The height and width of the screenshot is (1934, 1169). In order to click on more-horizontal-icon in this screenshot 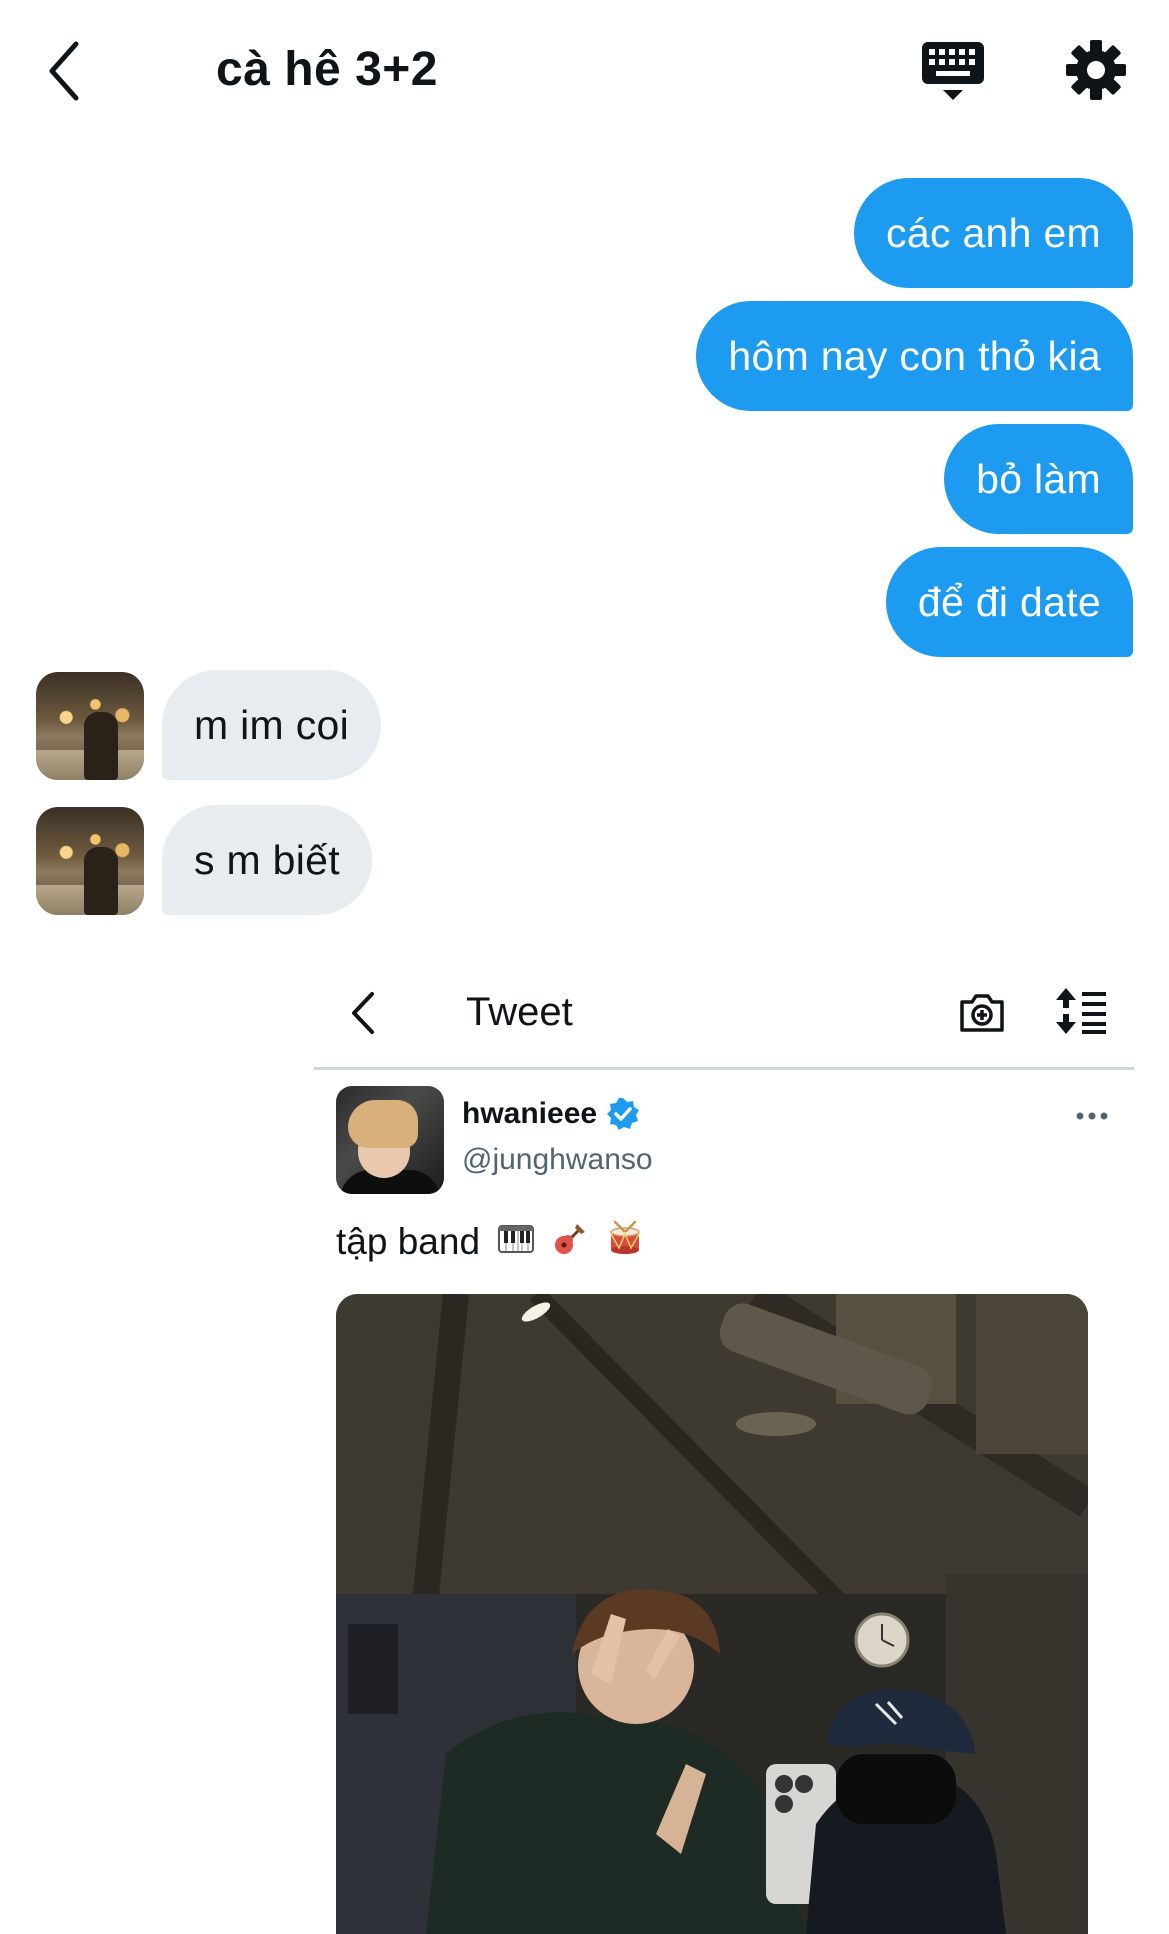, I will do `click(1092, 1116)`.